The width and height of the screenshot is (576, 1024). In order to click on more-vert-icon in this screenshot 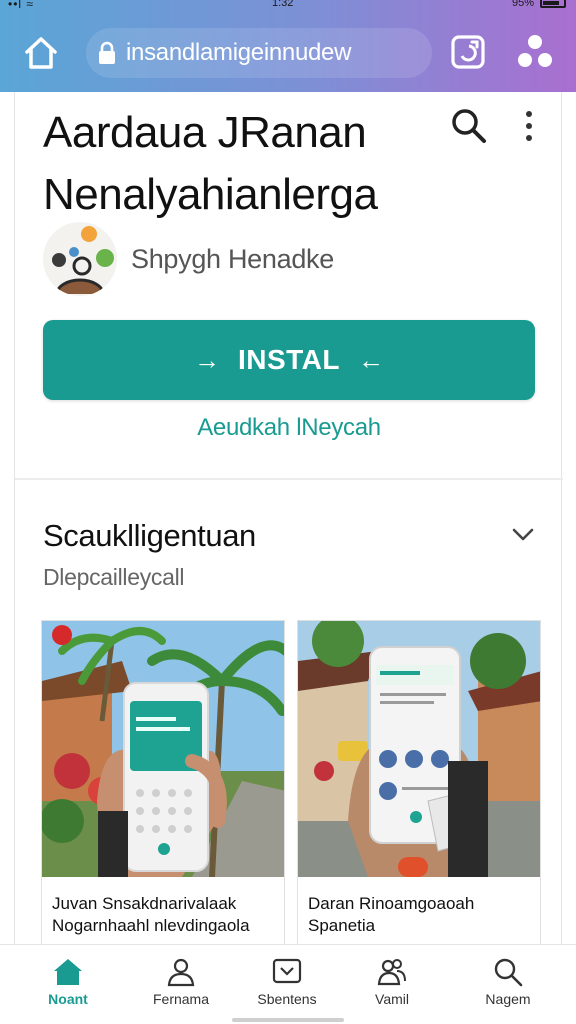, I will do `click(529, 126)`.